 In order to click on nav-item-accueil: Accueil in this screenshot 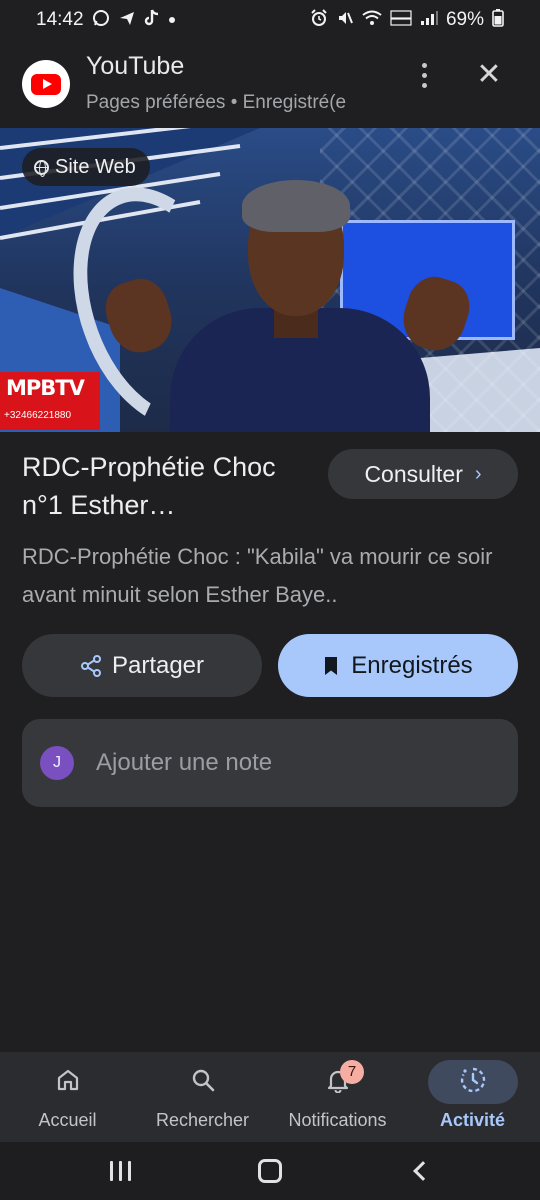, I will do `click(67, 1097)`.